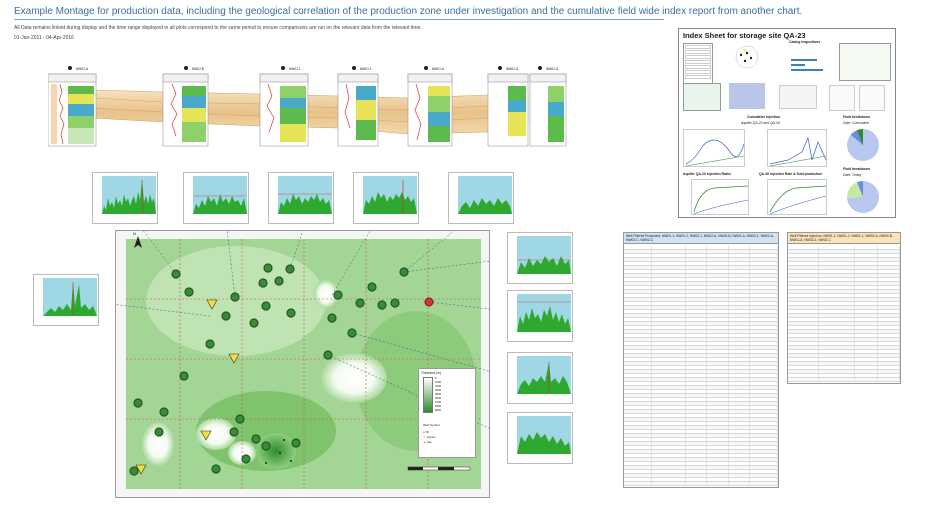 This screenshot has height=519, width=936. I want to click on well-track-4: NW01-1, so click(358, 106).